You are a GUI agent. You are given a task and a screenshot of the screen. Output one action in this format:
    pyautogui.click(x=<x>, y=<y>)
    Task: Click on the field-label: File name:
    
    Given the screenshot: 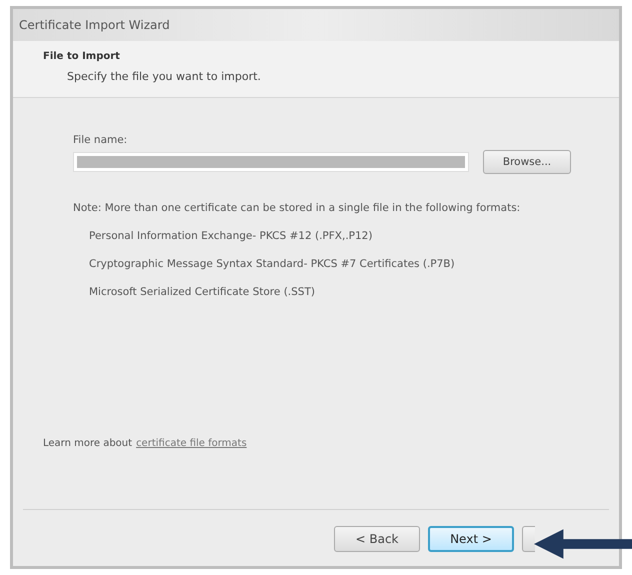 What is the action you would take?
    pyautogui.click(x=100, y=140)
    